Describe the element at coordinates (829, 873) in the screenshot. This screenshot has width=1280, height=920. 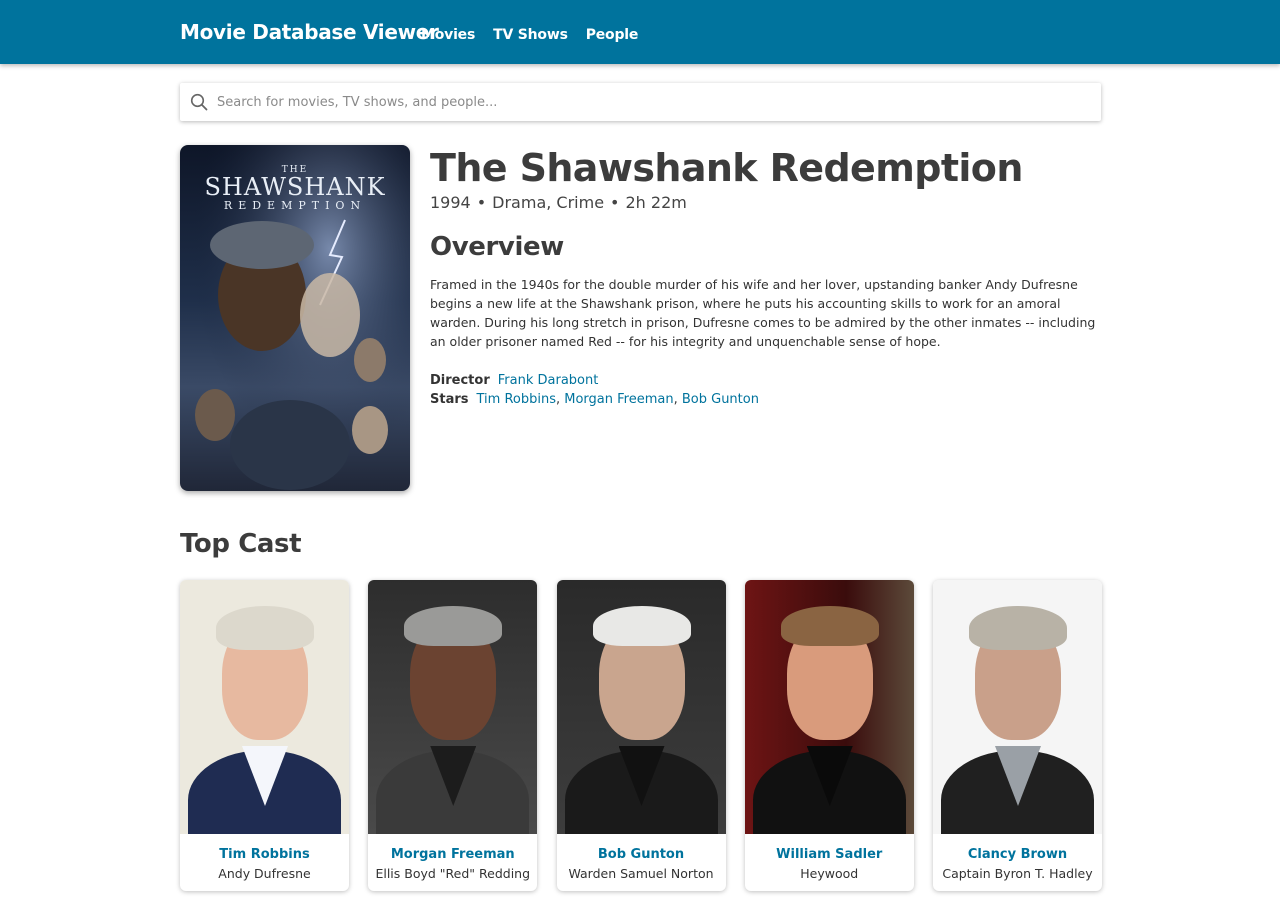
I see `cast-role: Heywood` at that location.